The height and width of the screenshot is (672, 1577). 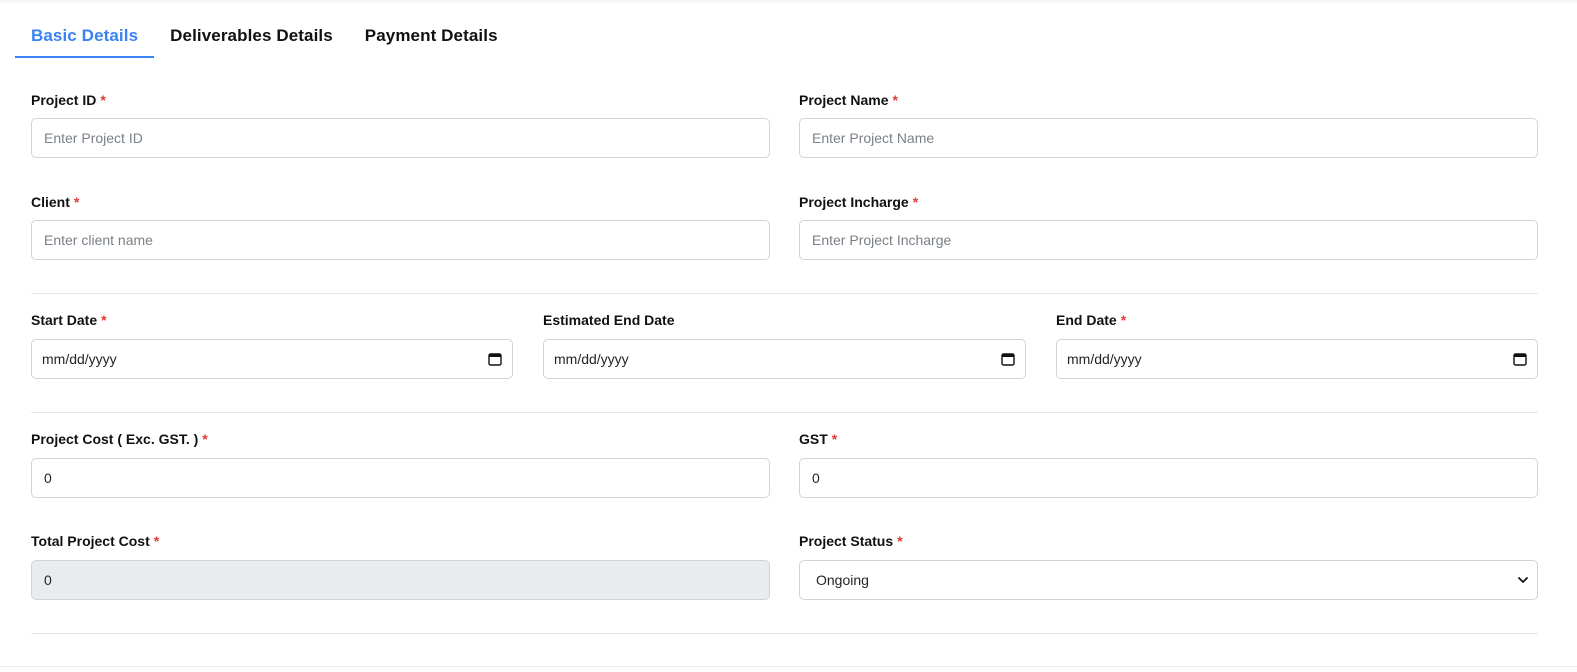 I want to click on estimated-end-date-value: mm/dd/yyyy, so click(x=591, y=359).